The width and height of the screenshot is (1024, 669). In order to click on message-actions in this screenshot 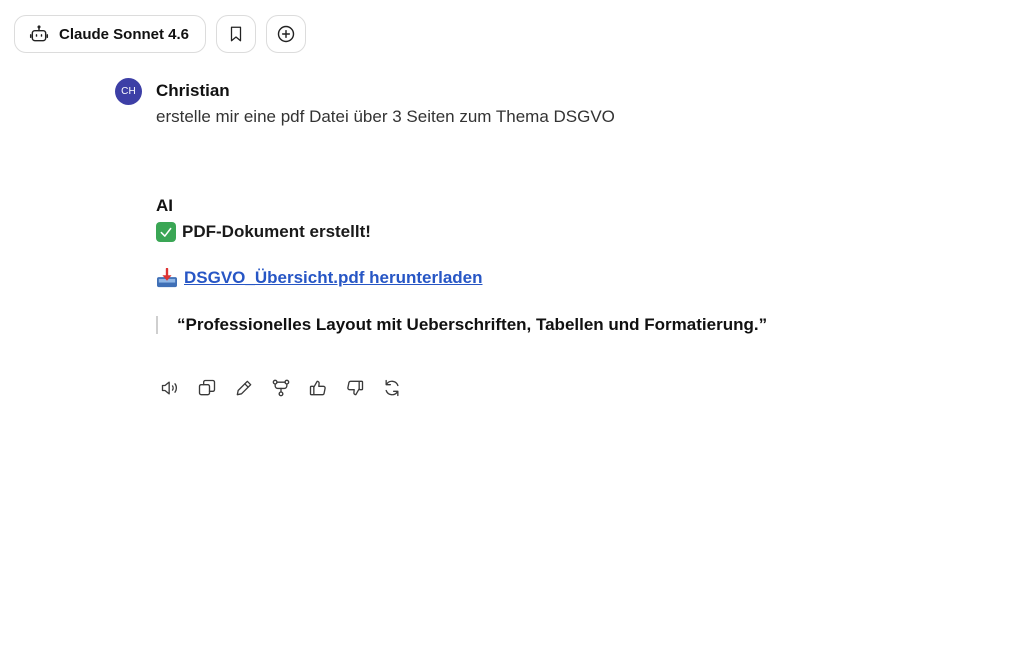, I will do `click(281, 388)`.